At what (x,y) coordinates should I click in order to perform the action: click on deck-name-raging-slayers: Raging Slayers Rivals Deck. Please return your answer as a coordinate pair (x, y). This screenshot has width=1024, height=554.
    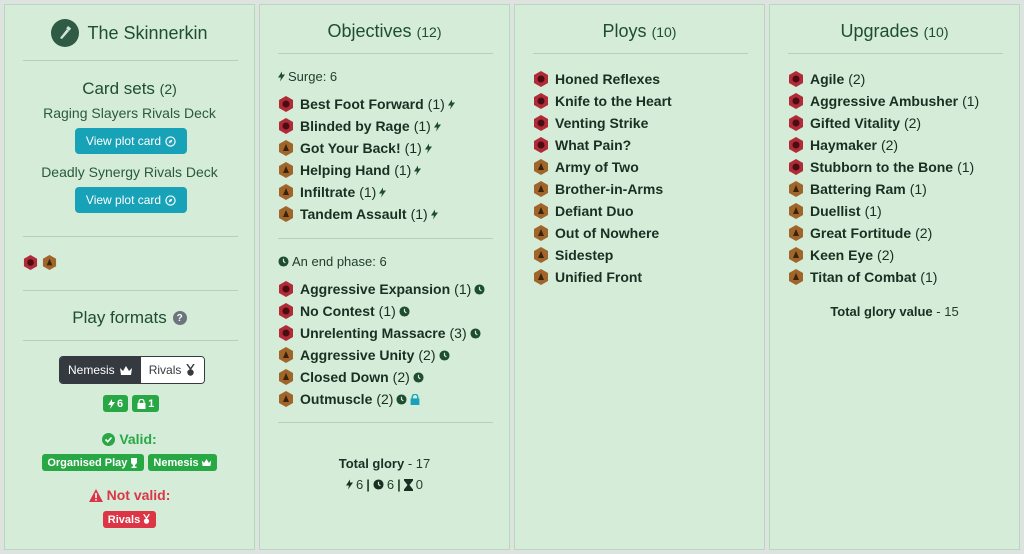
    Looking at the image, I should click on (129, 113).